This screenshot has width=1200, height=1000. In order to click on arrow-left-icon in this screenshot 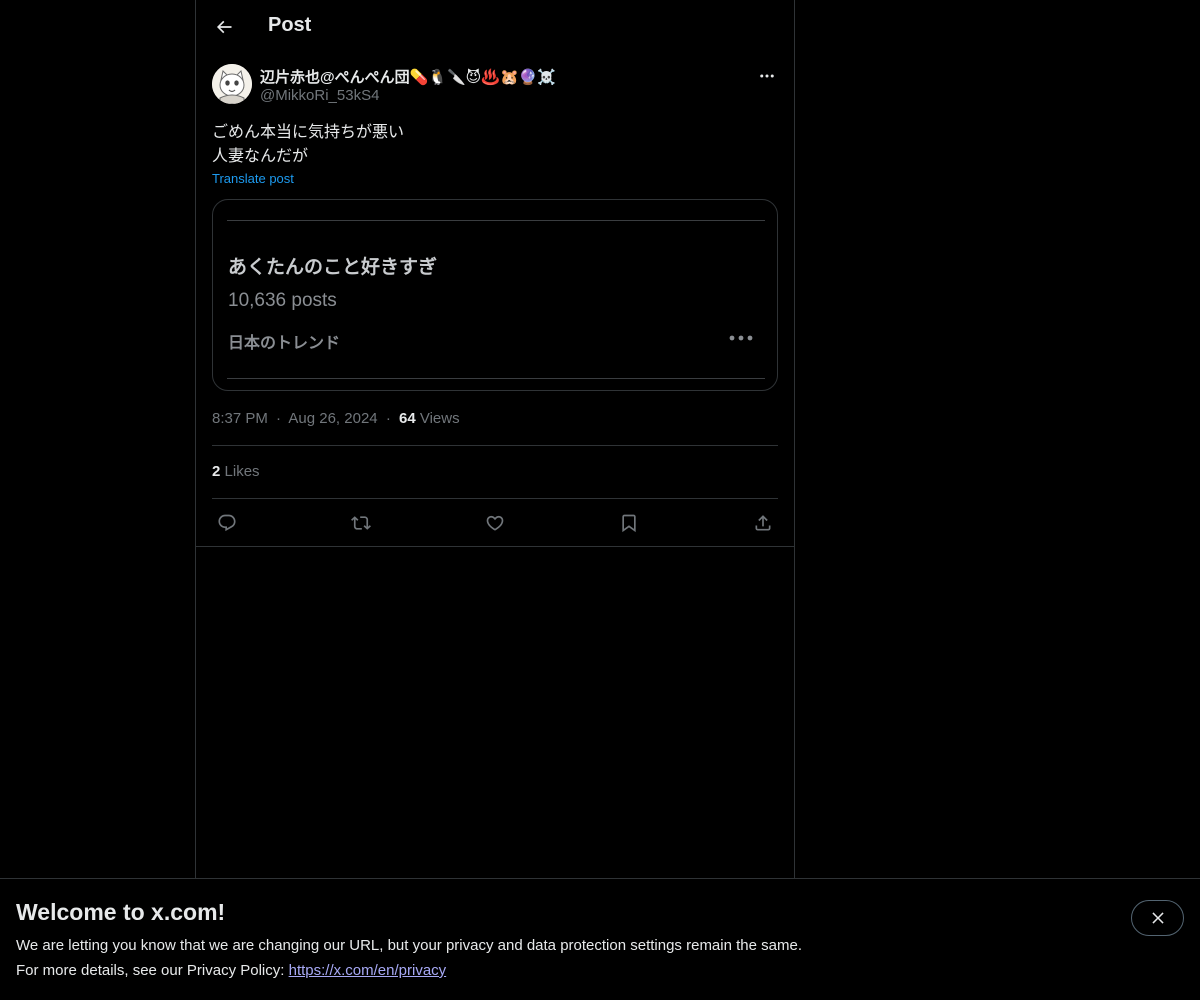, I will do `click(224, 27)`.